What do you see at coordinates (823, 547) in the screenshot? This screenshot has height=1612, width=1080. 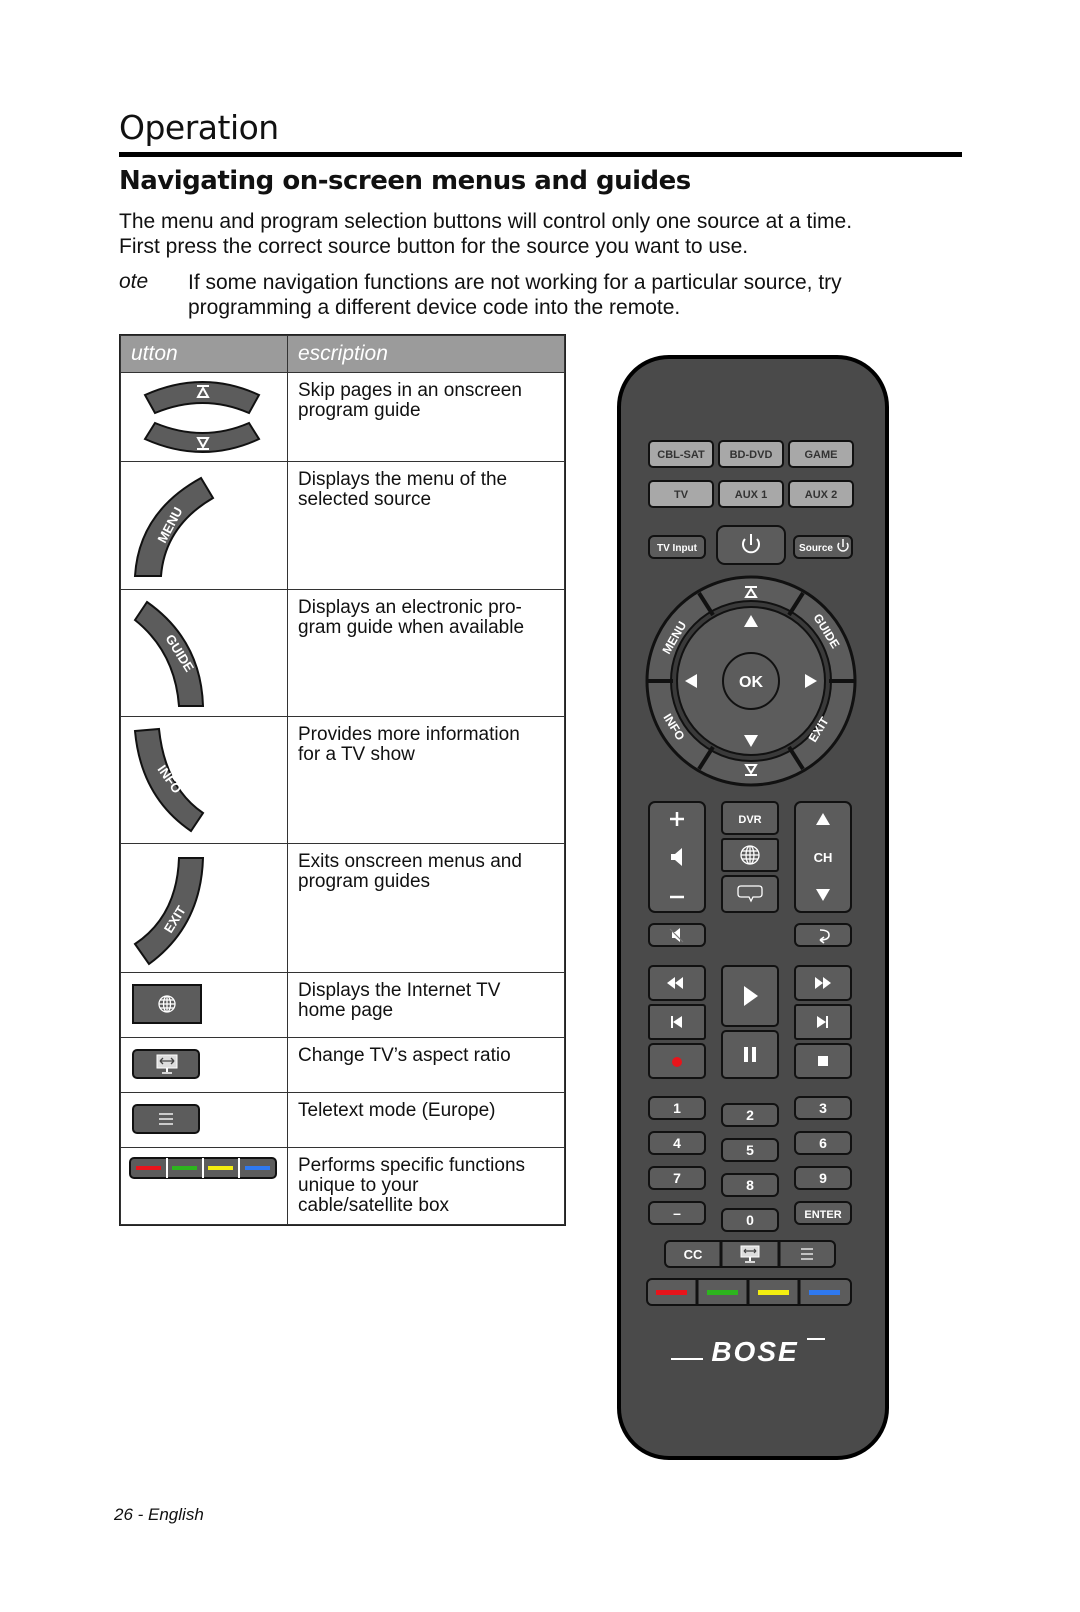 I see `source-power-button: Source` at bounding box center [823, 547].